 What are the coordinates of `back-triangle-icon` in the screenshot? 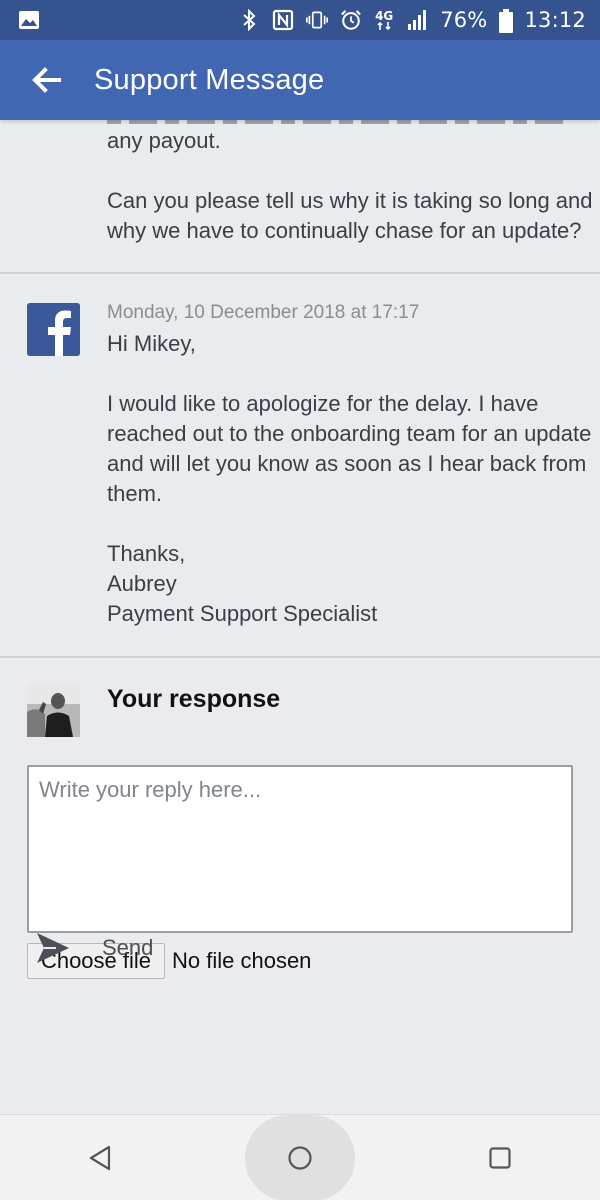 It's located at (100, 1157).